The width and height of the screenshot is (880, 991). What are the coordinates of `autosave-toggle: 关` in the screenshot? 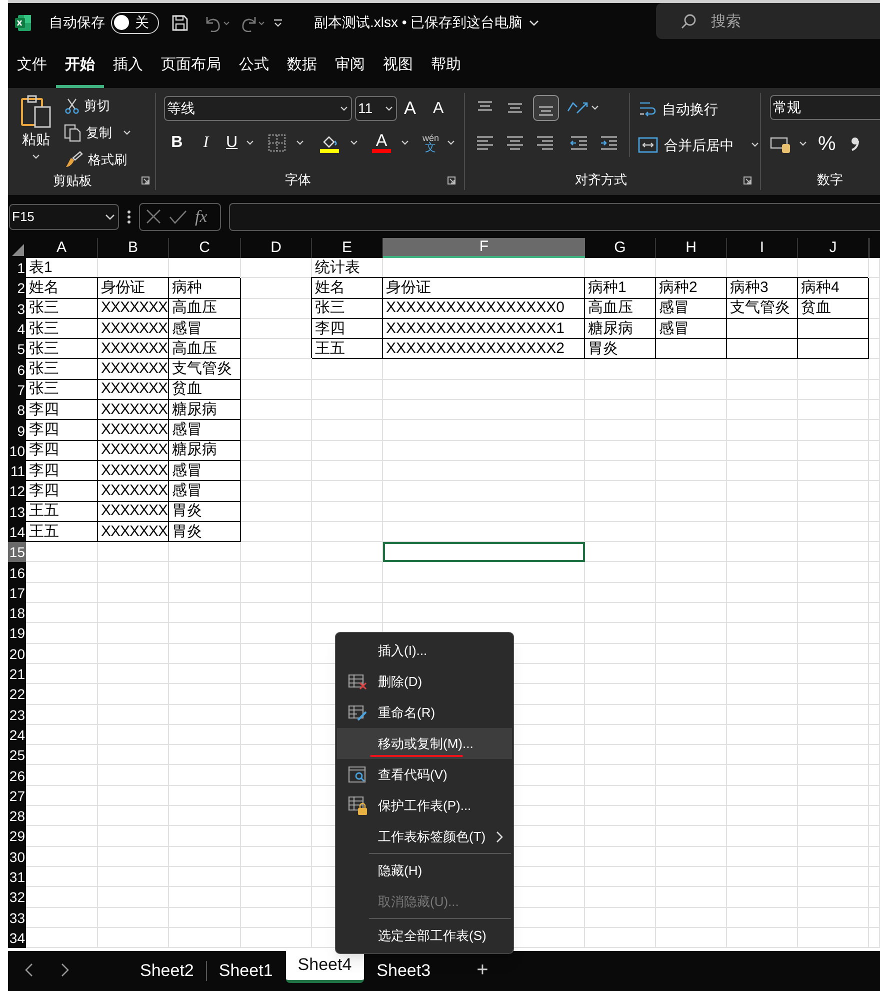 It's located at (135, 23).